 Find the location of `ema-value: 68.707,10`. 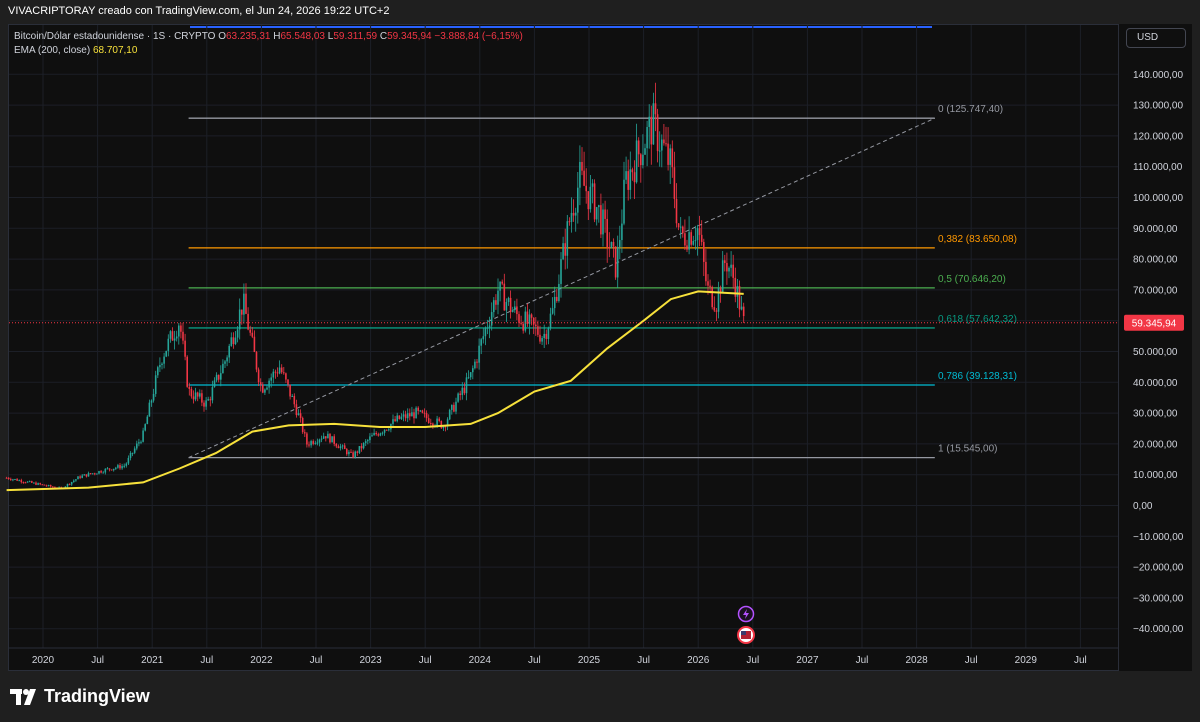

ema-value: 68.707,10 is located at coordinates (115, 50).